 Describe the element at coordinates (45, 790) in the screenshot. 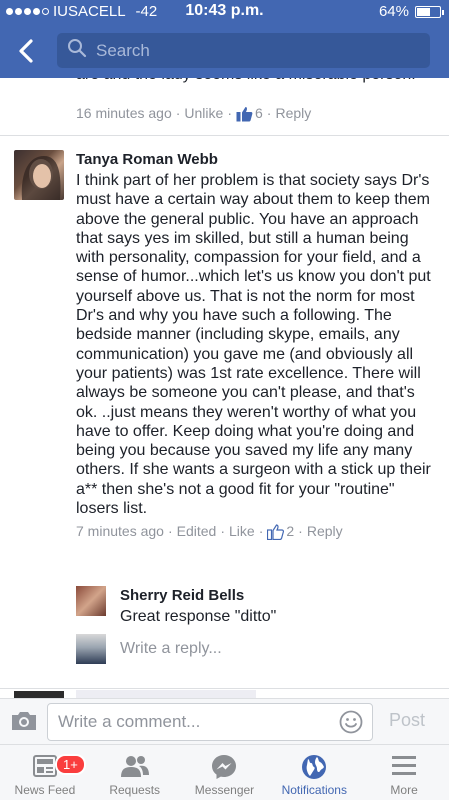

I see `tab-label: News Feed` at that location.